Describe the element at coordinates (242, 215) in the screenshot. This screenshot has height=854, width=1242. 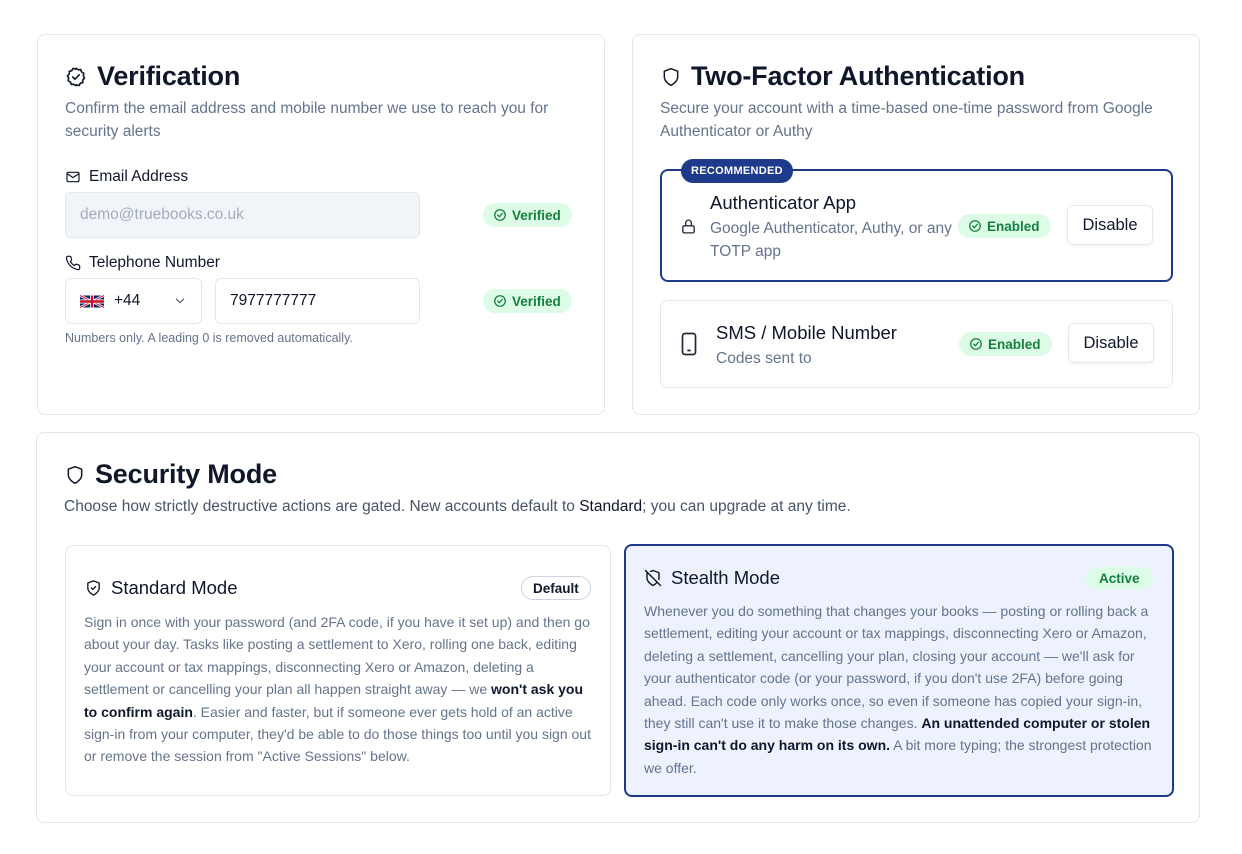
I see `email-field` at that location.